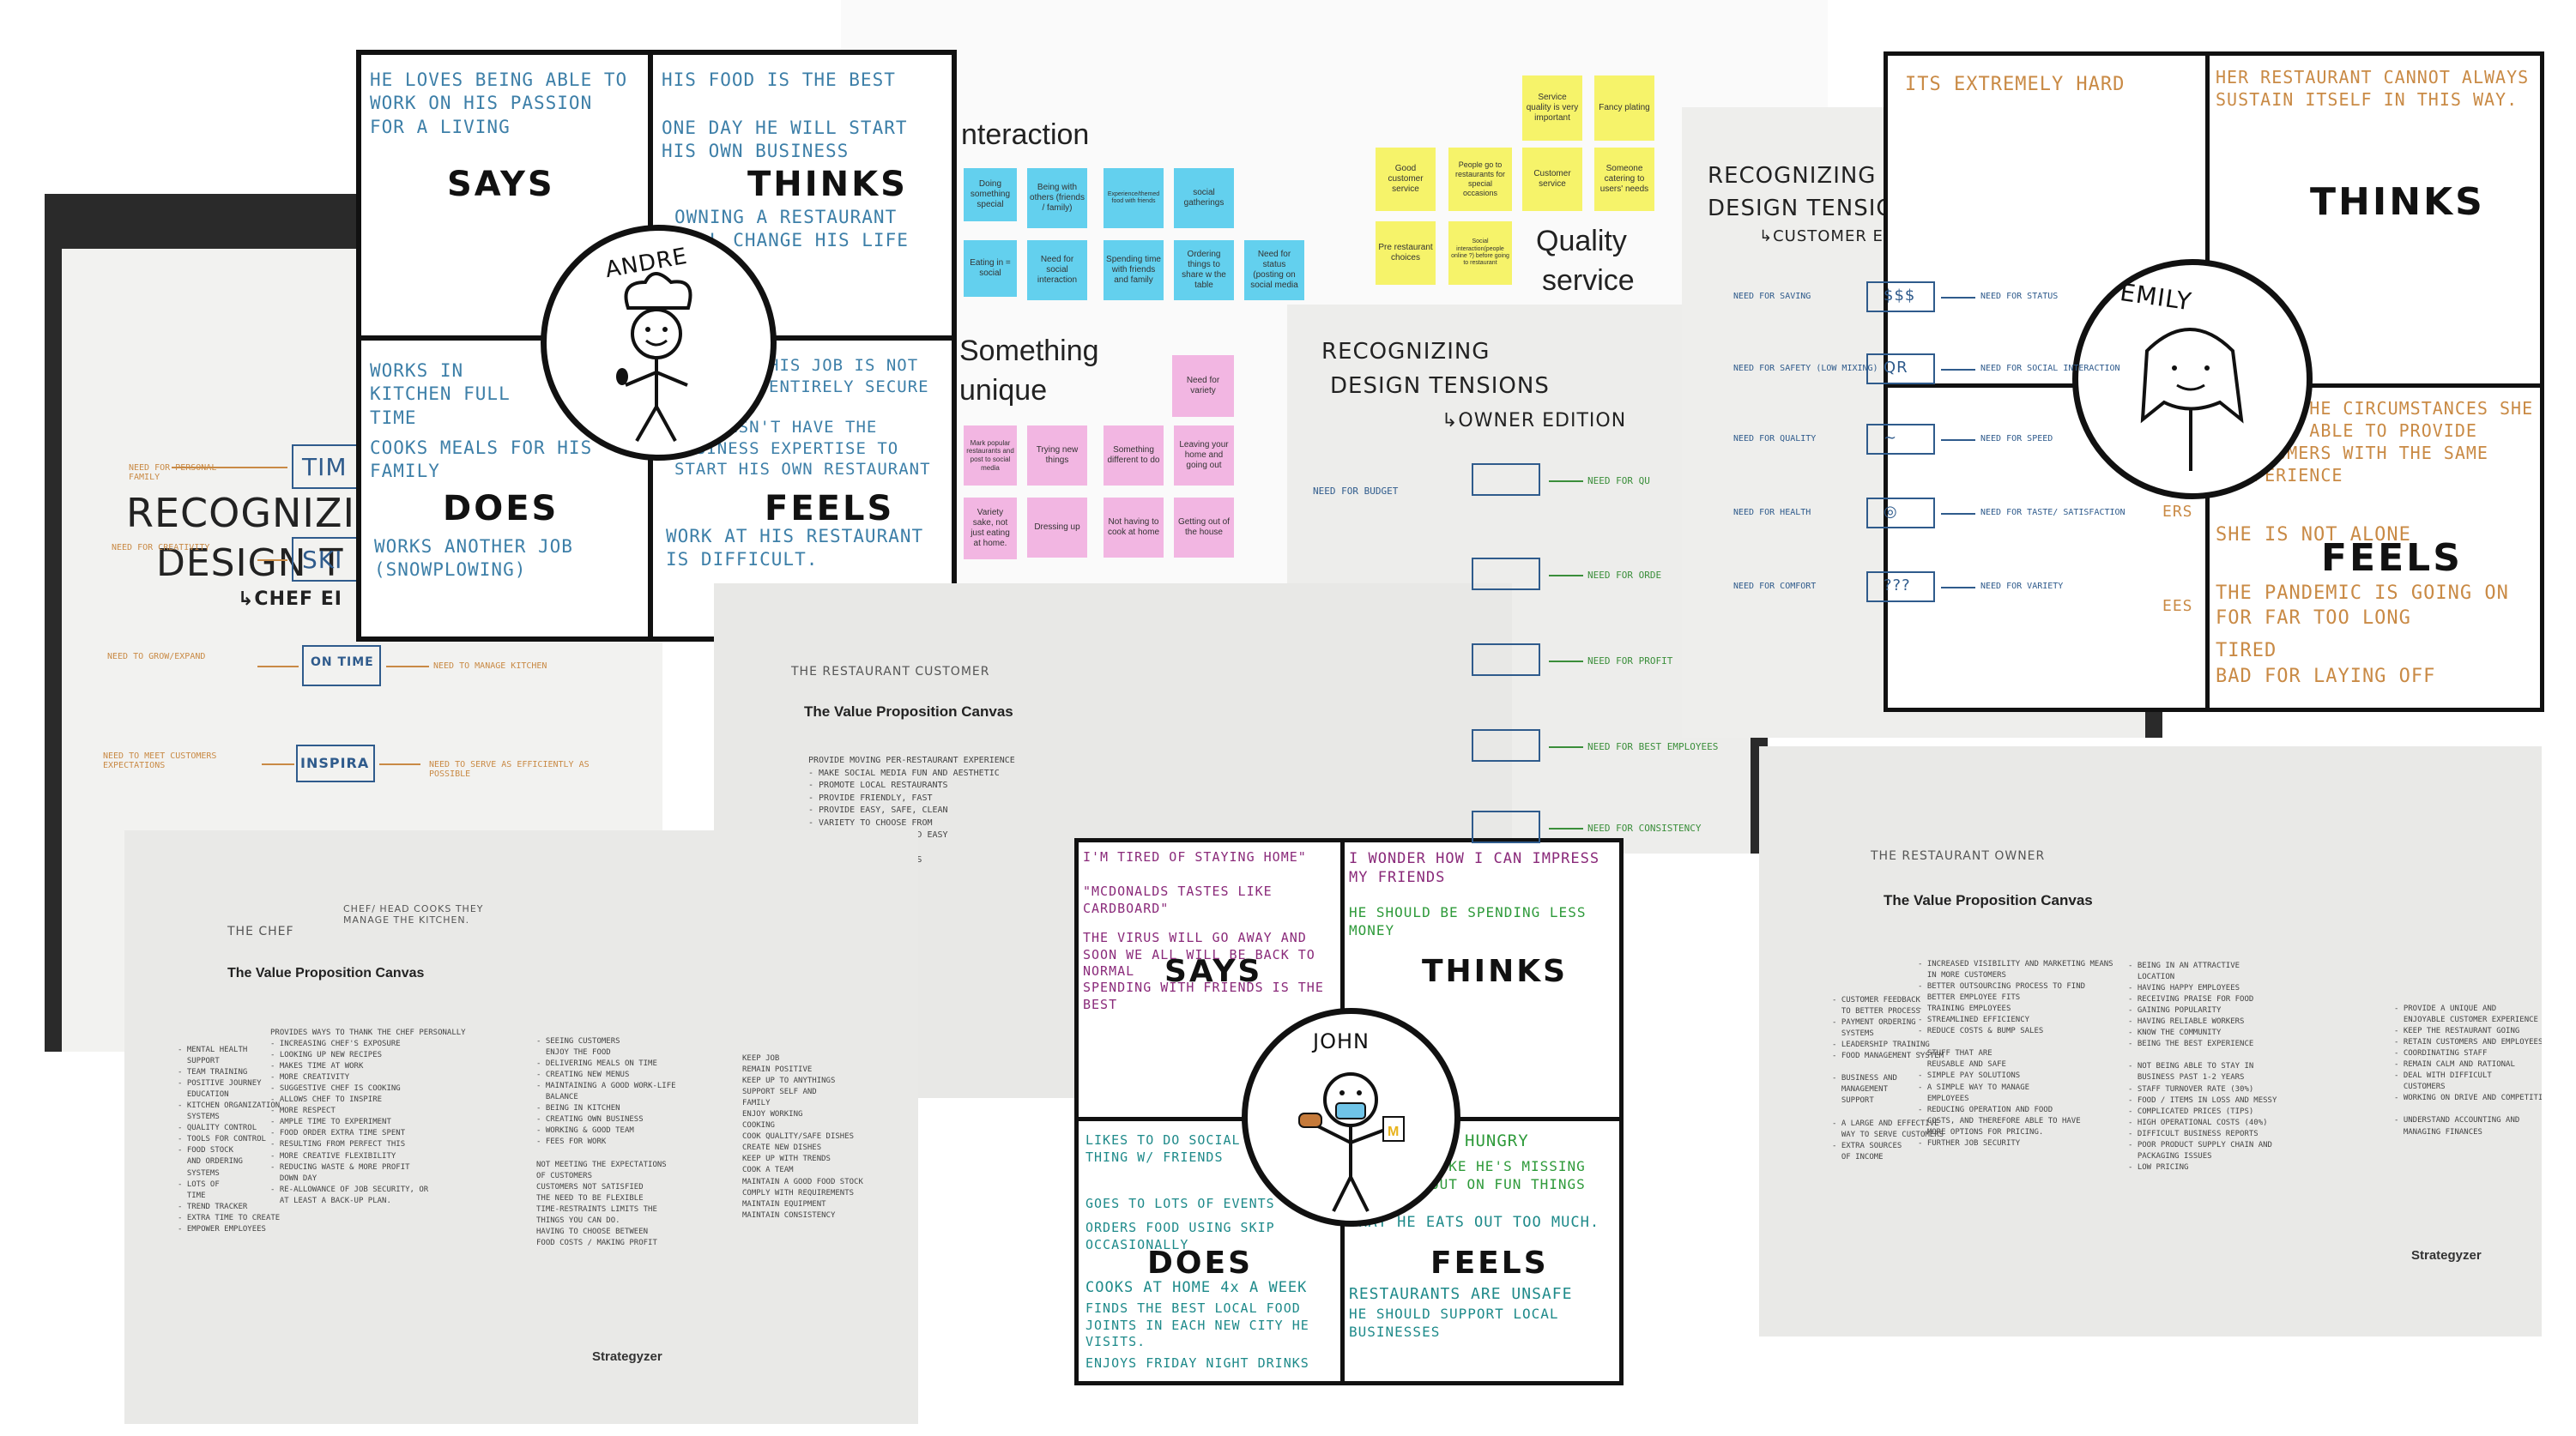 Image resolution: width=2576 pixels, height=1436 pixels. I want to click on john-says-note-1: I'M TIRED OF STAYING HOME", so click(1195, 857).